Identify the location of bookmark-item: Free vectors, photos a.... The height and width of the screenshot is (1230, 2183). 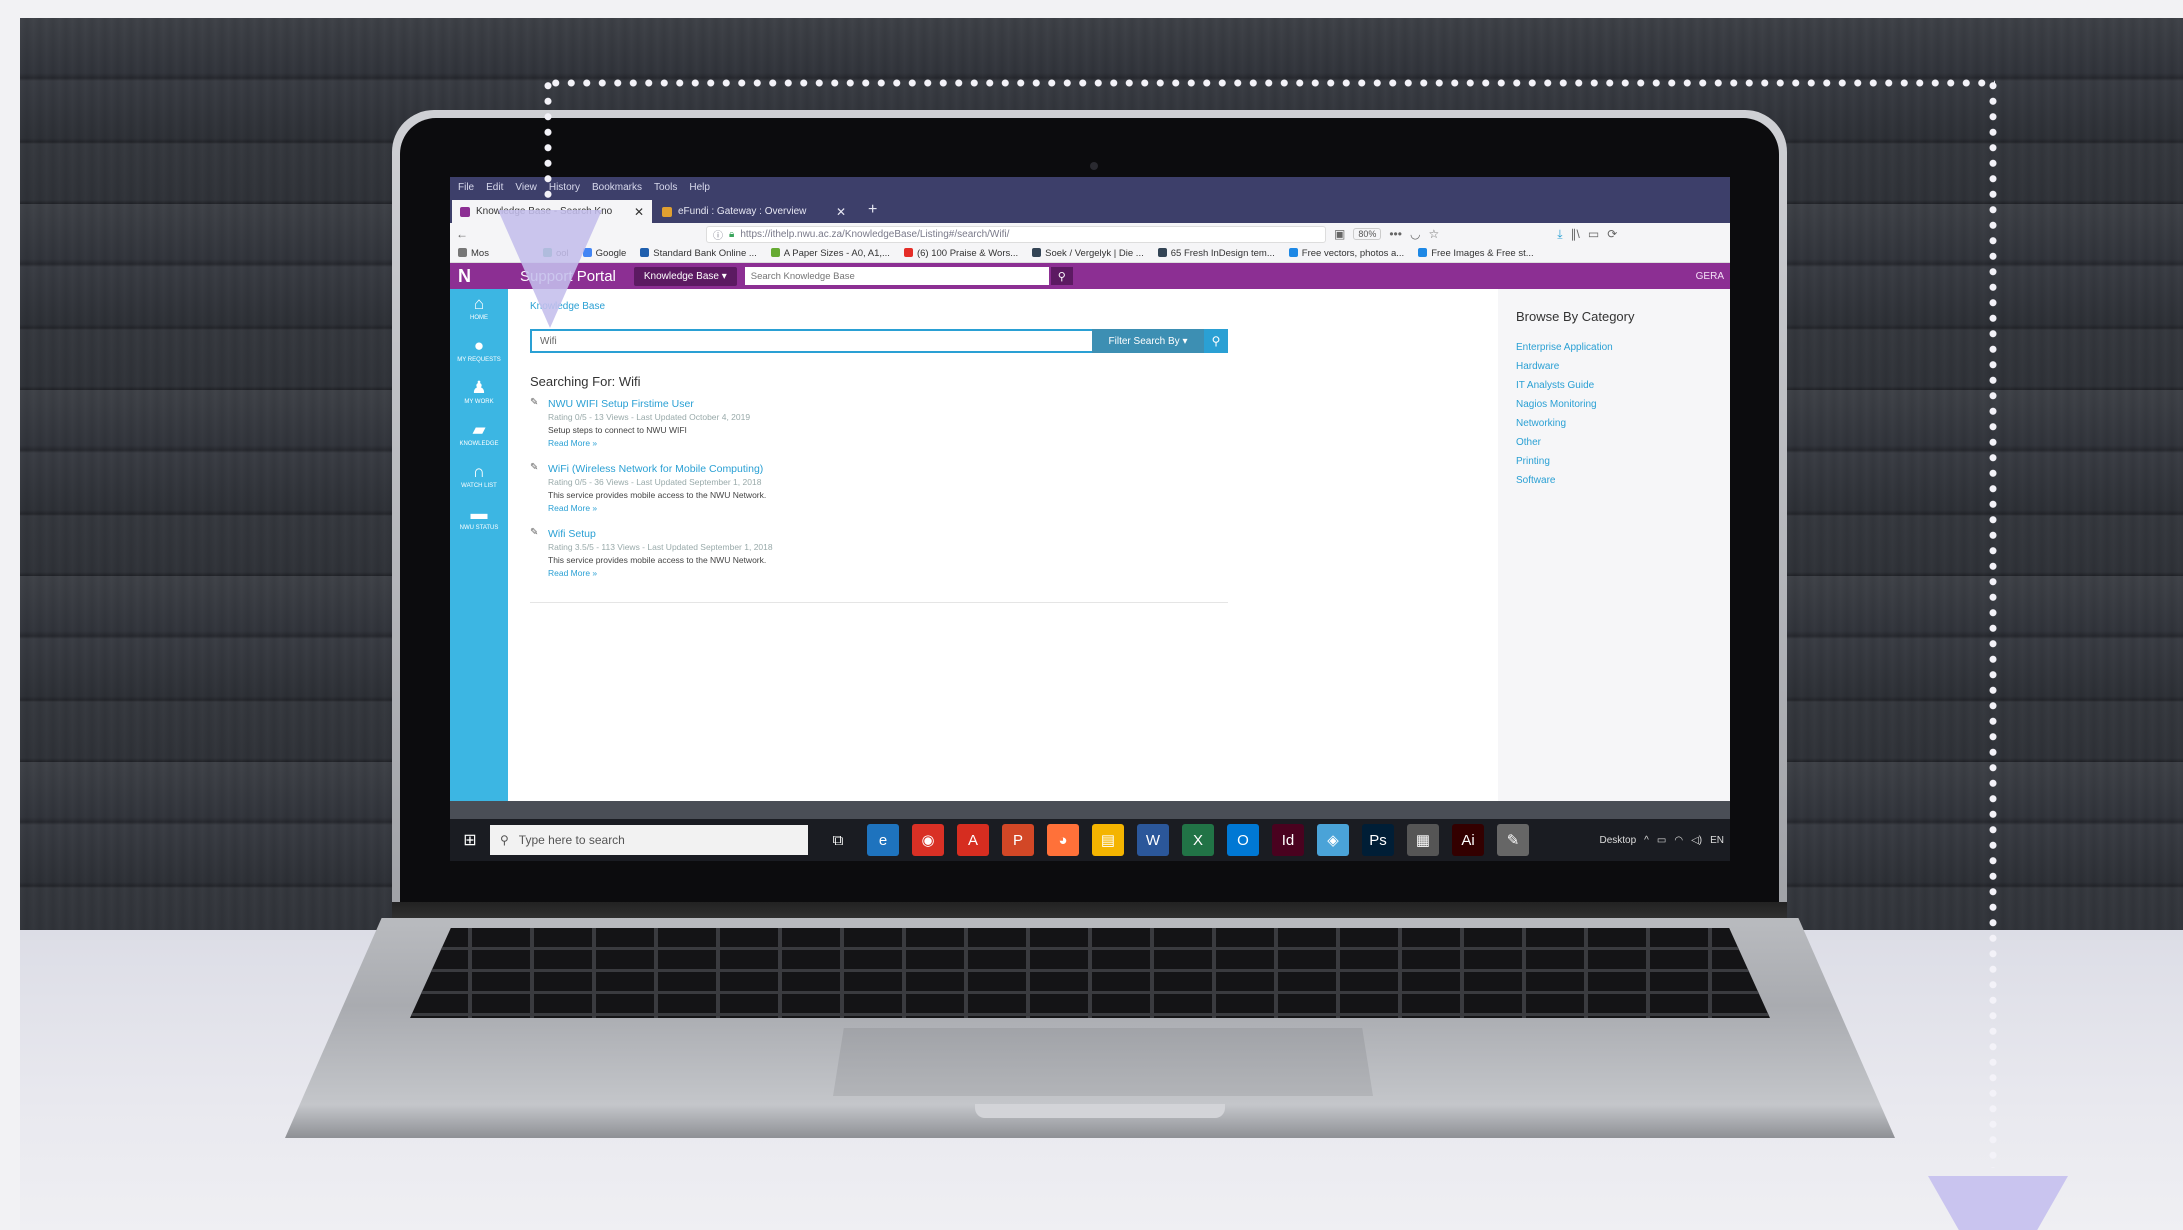
(1346, 253).